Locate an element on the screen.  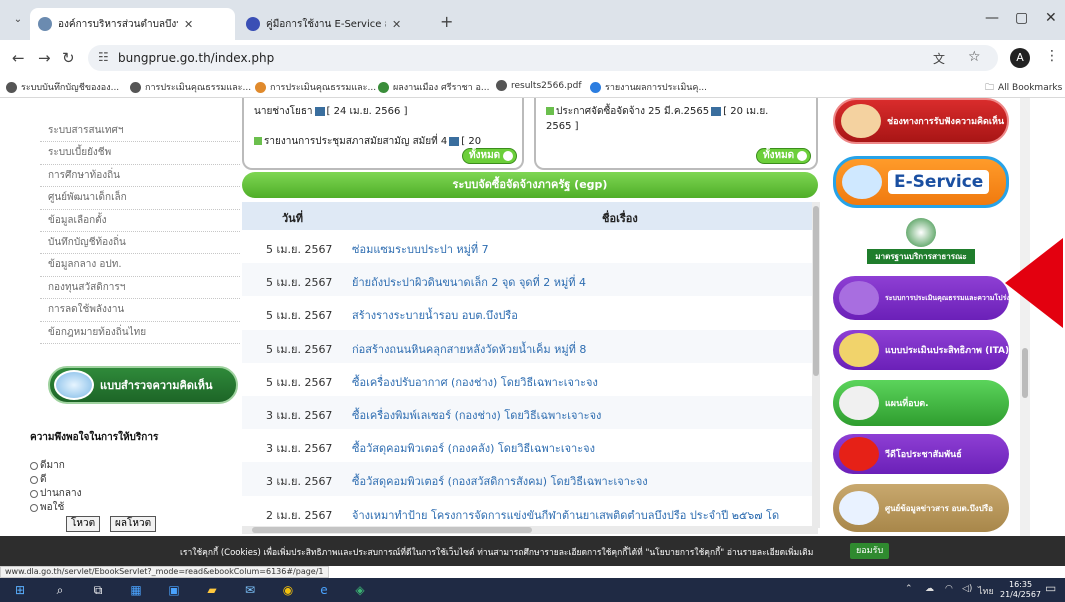
system-clock: 16:35 21/4/2567 is located at coordinates (1020, 590).